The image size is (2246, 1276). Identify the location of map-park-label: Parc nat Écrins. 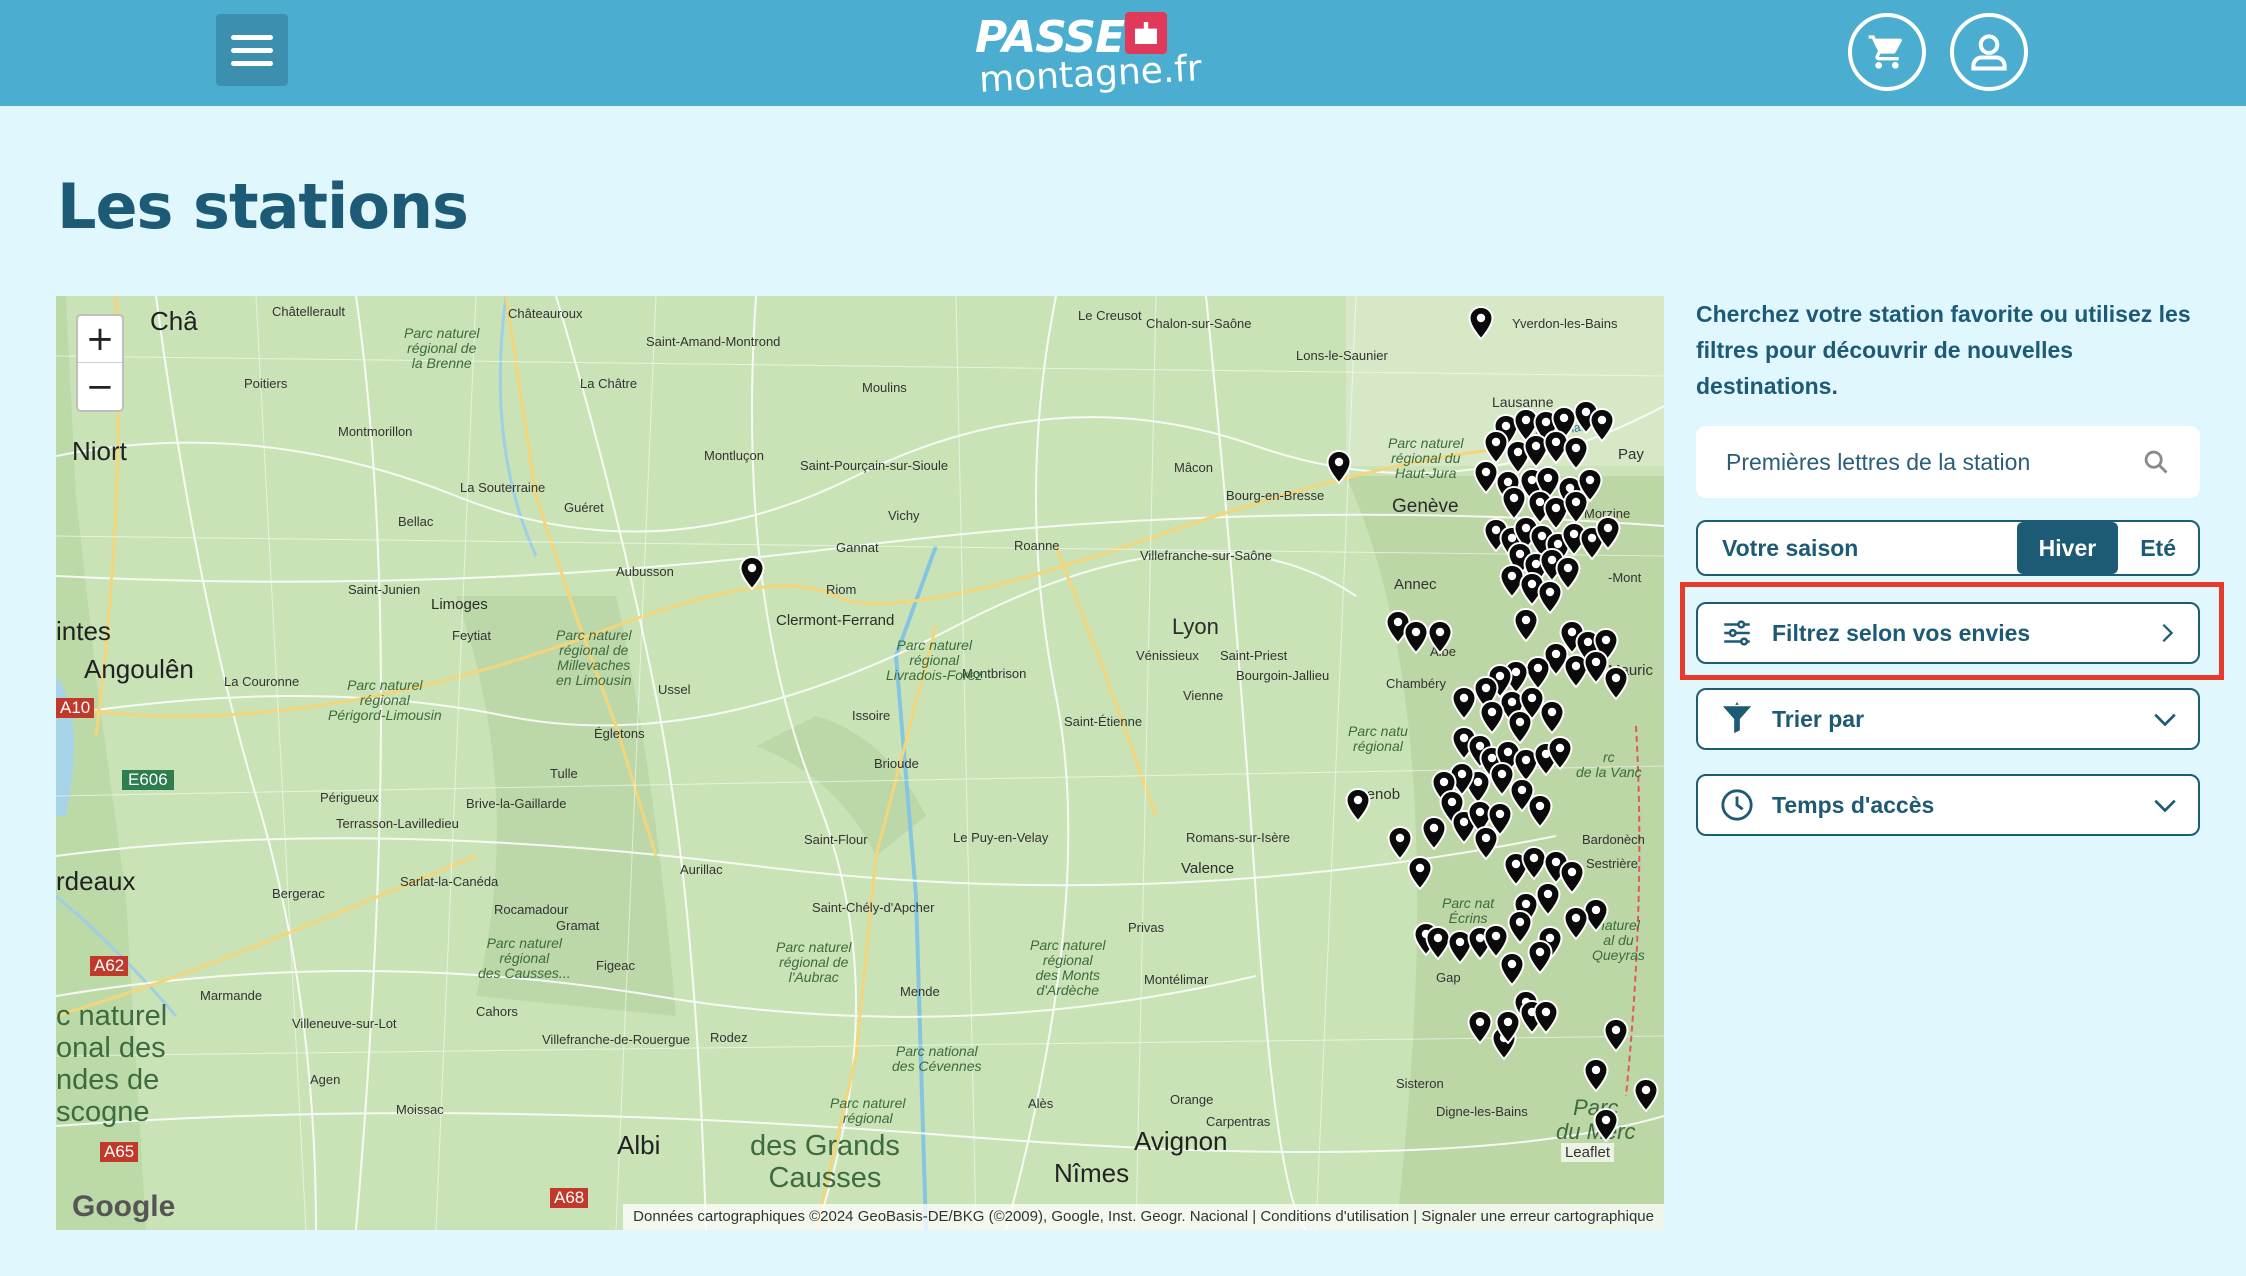
(1468, 910).